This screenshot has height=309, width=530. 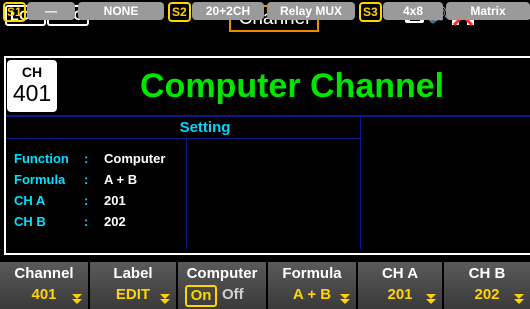 I want to click on slot2-module: Relay MUX, so click(x=311, y=11).